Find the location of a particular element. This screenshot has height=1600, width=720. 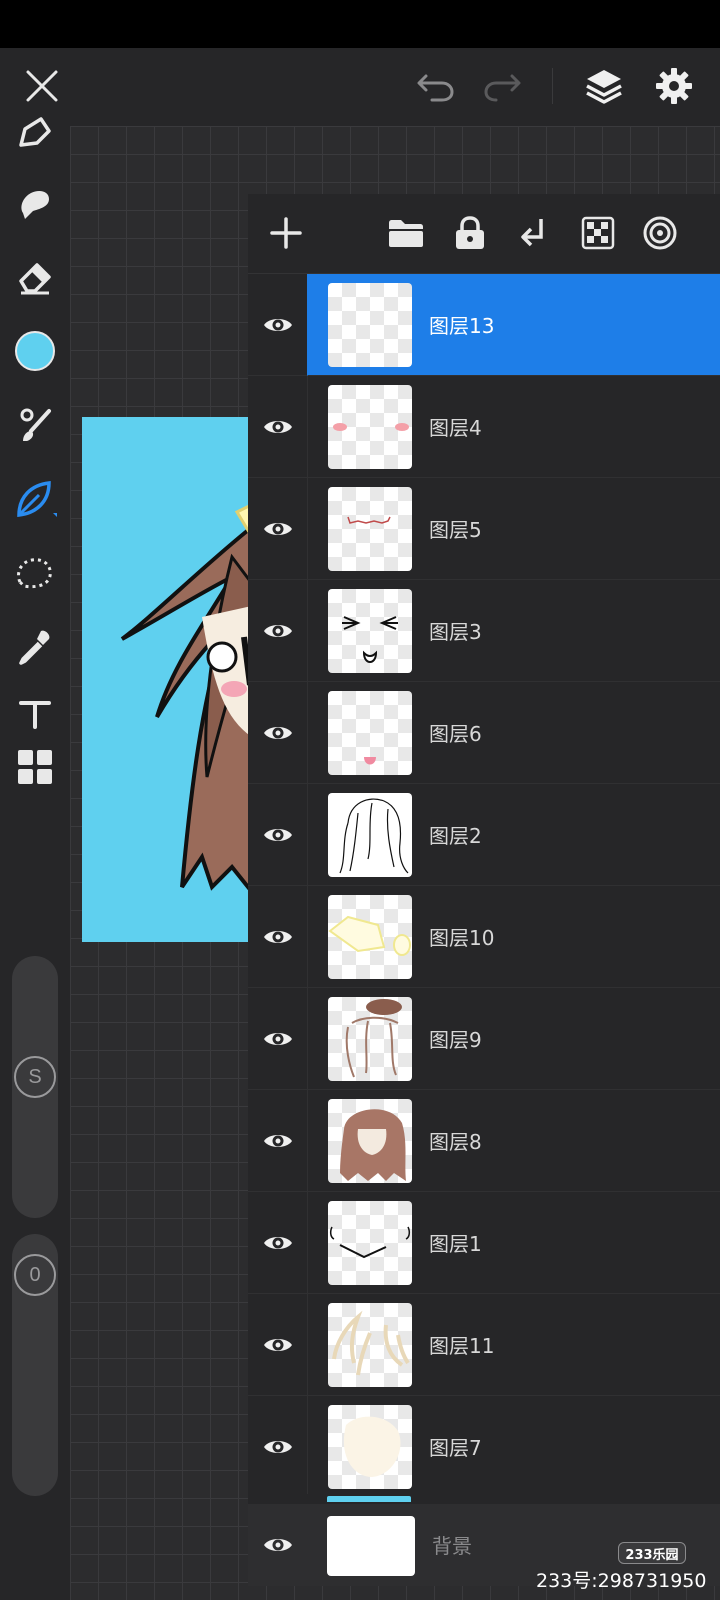

size-slider: S is located at coordinates (35, 1087).